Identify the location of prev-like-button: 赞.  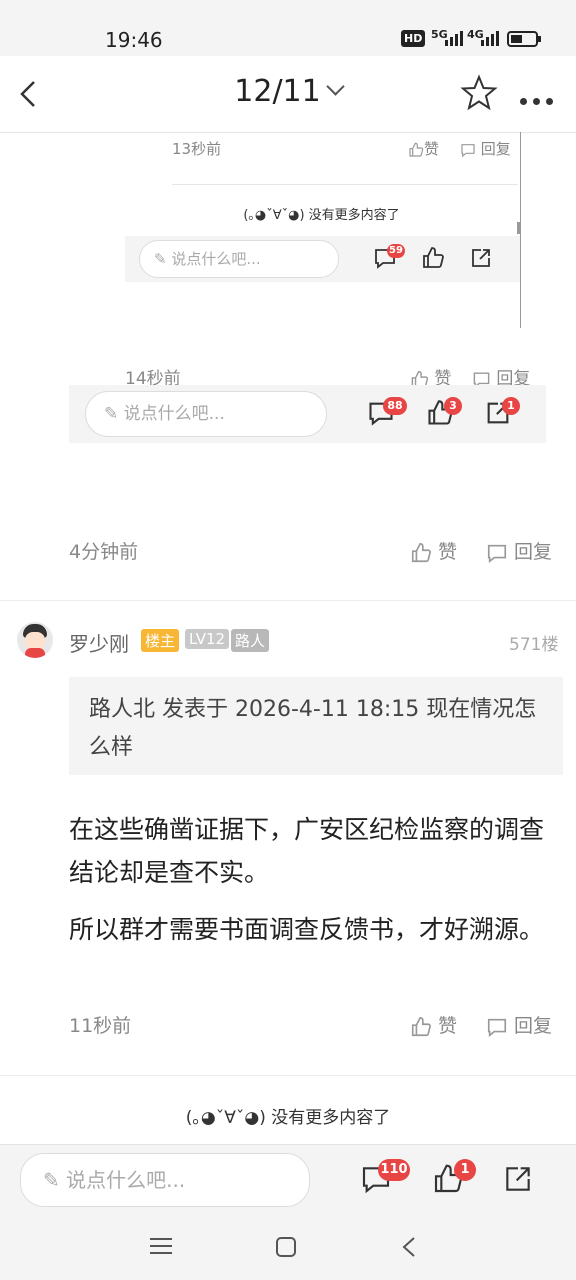
(433, 550).